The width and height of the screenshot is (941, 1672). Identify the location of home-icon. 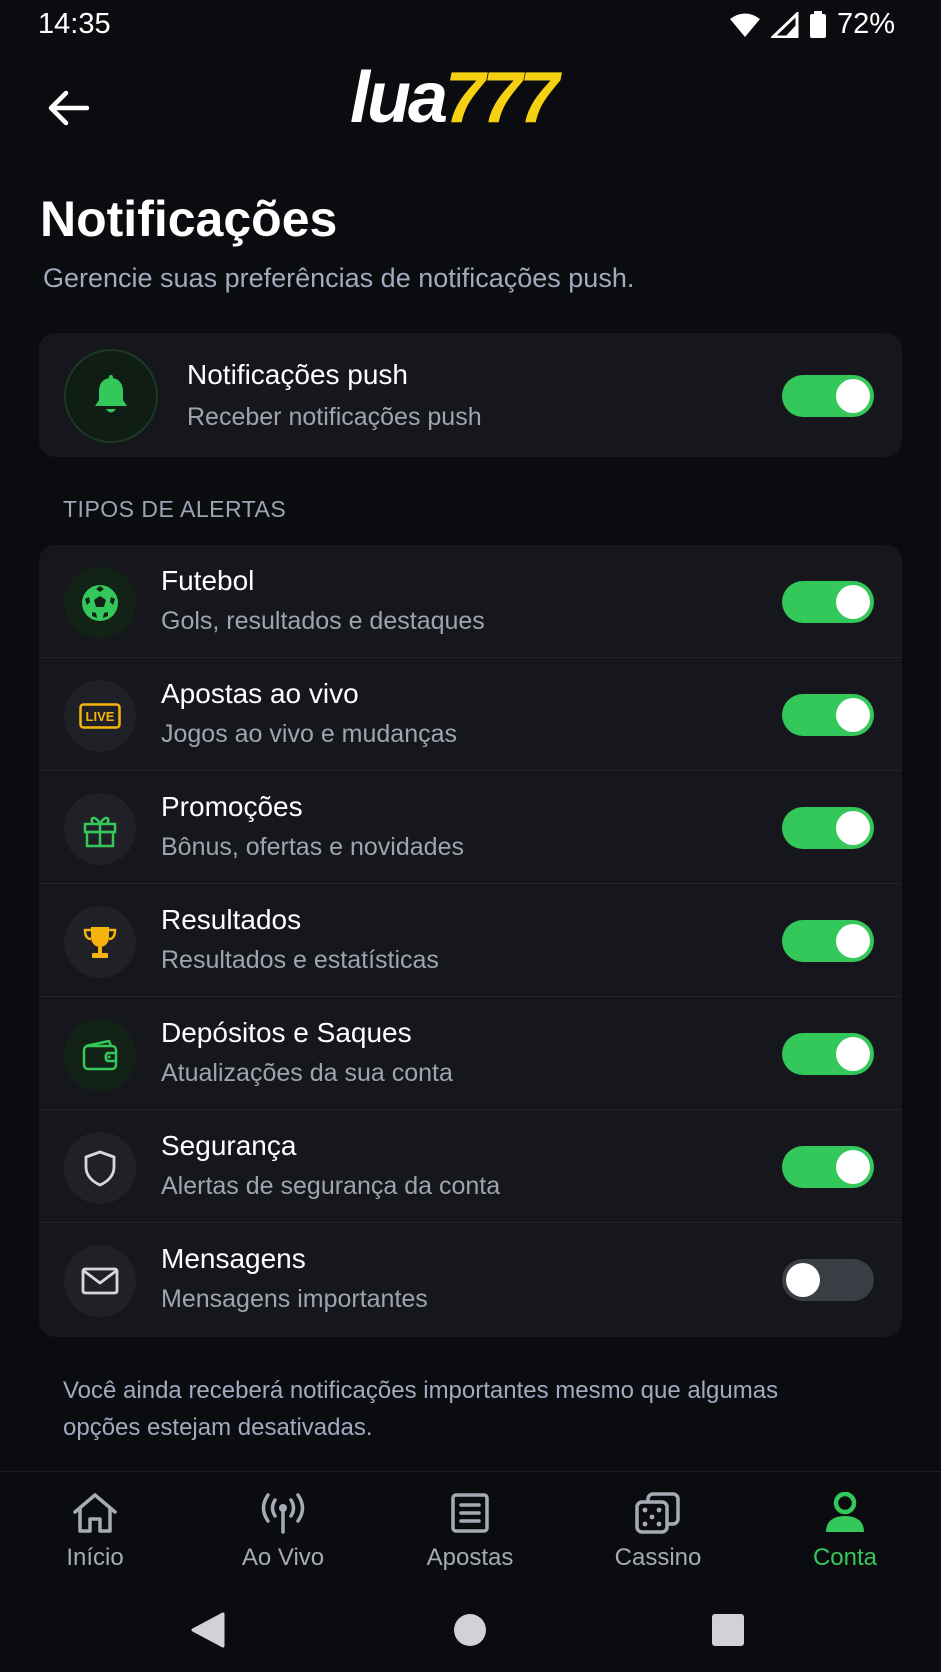
(95, 1513).